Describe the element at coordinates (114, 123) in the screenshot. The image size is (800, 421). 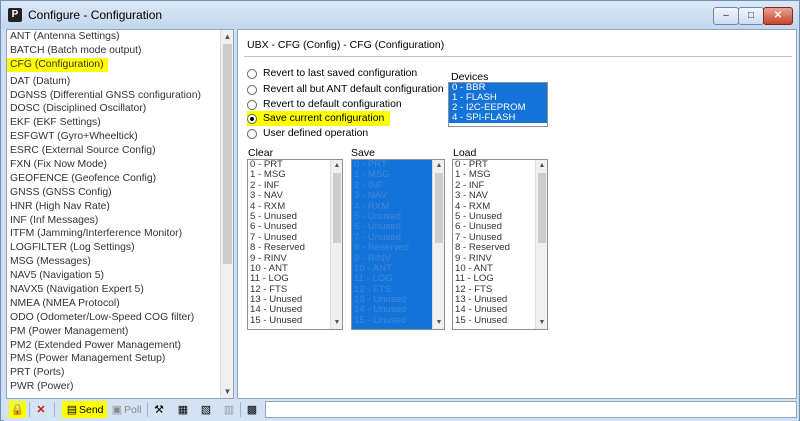
I see `message-item-ekf: EKF (EKF Settings)` at that location.